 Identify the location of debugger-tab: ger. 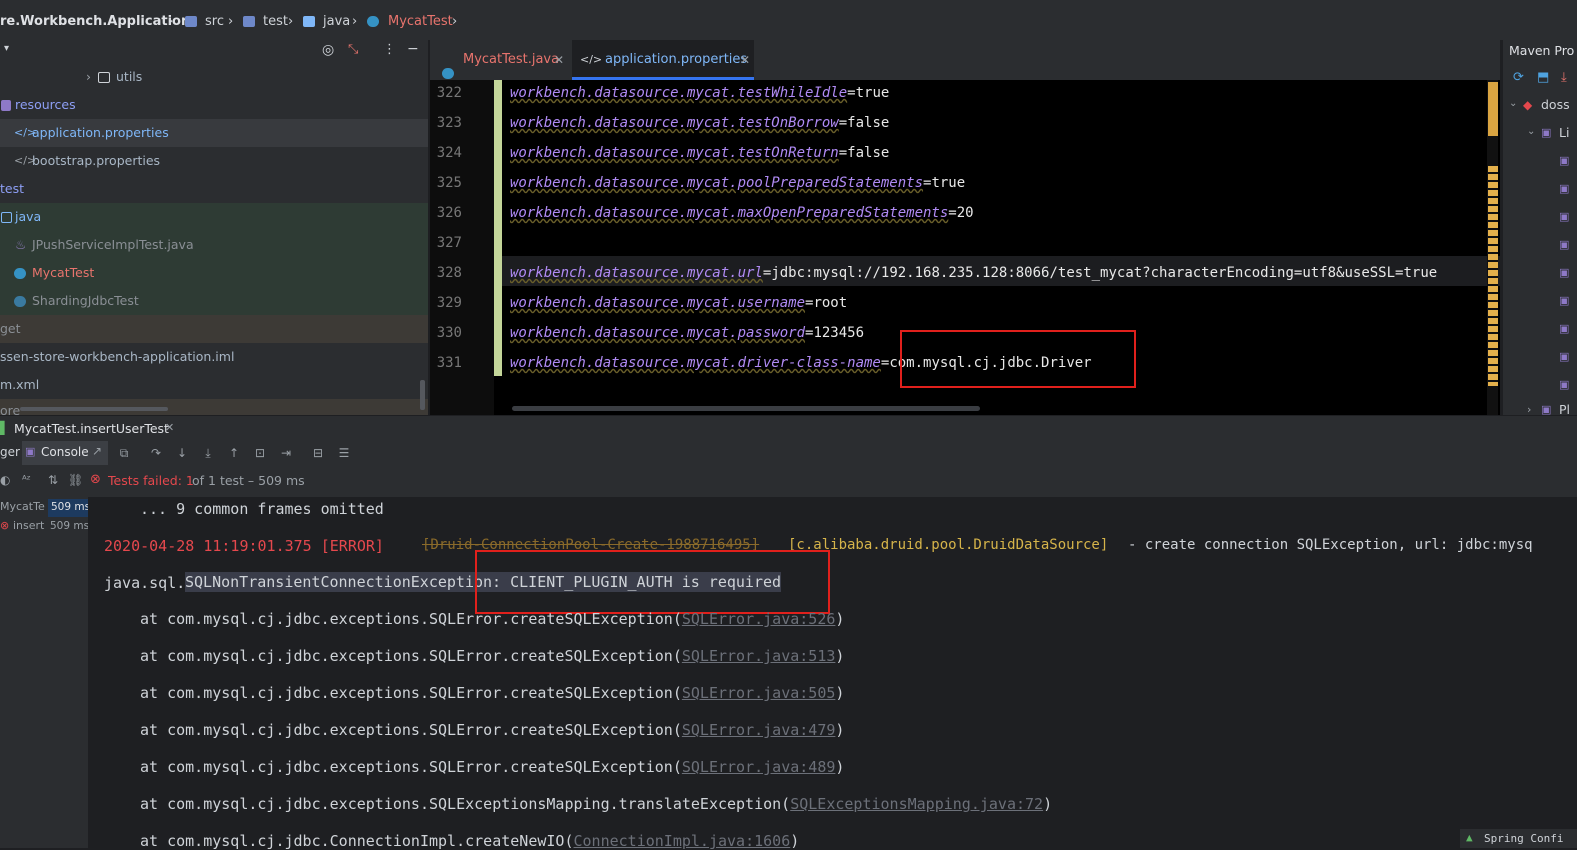
(10, 452).